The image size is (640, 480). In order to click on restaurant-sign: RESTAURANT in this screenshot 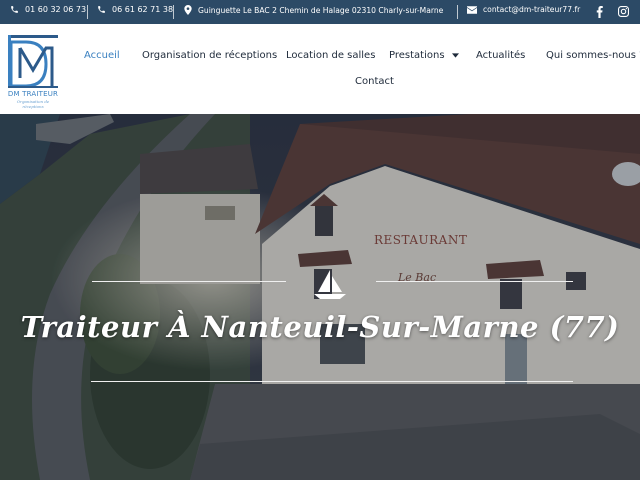, I will do `click(421, 240)`.